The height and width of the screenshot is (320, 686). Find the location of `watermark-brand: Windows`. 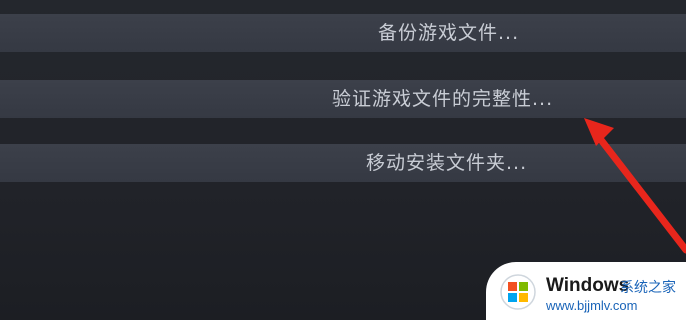

watermark-brand: Windows is located at coordinates (588, 285).